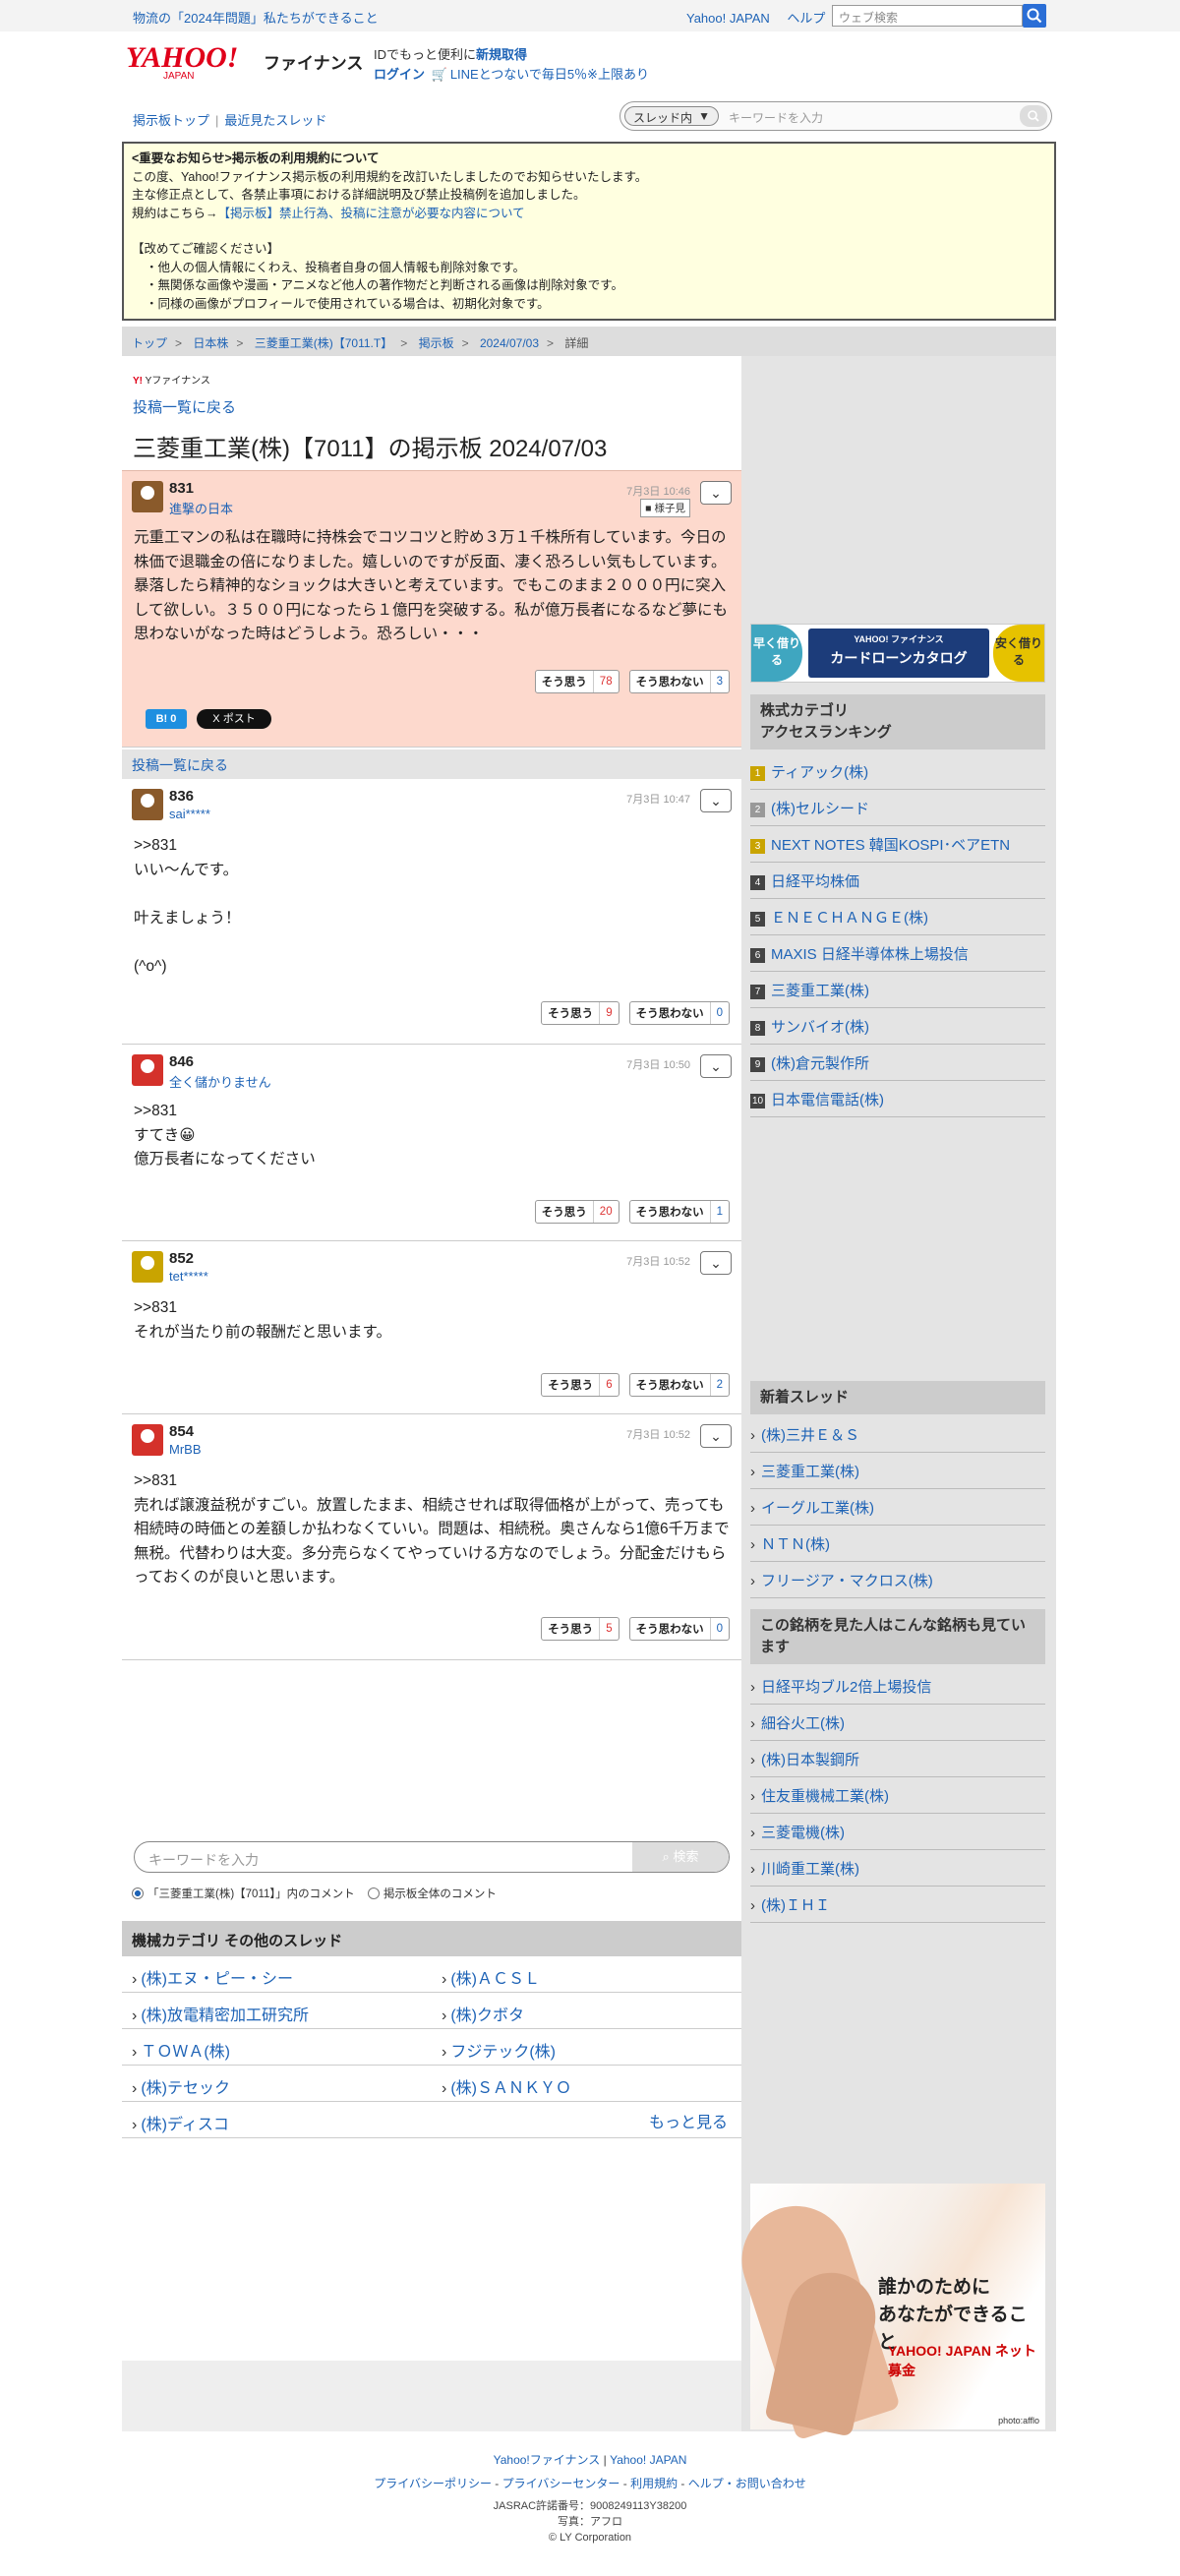 The width and height of the screenshot is (1180, 2576). I want to click on agree-button: そう思う 5, so click(580, 1629).